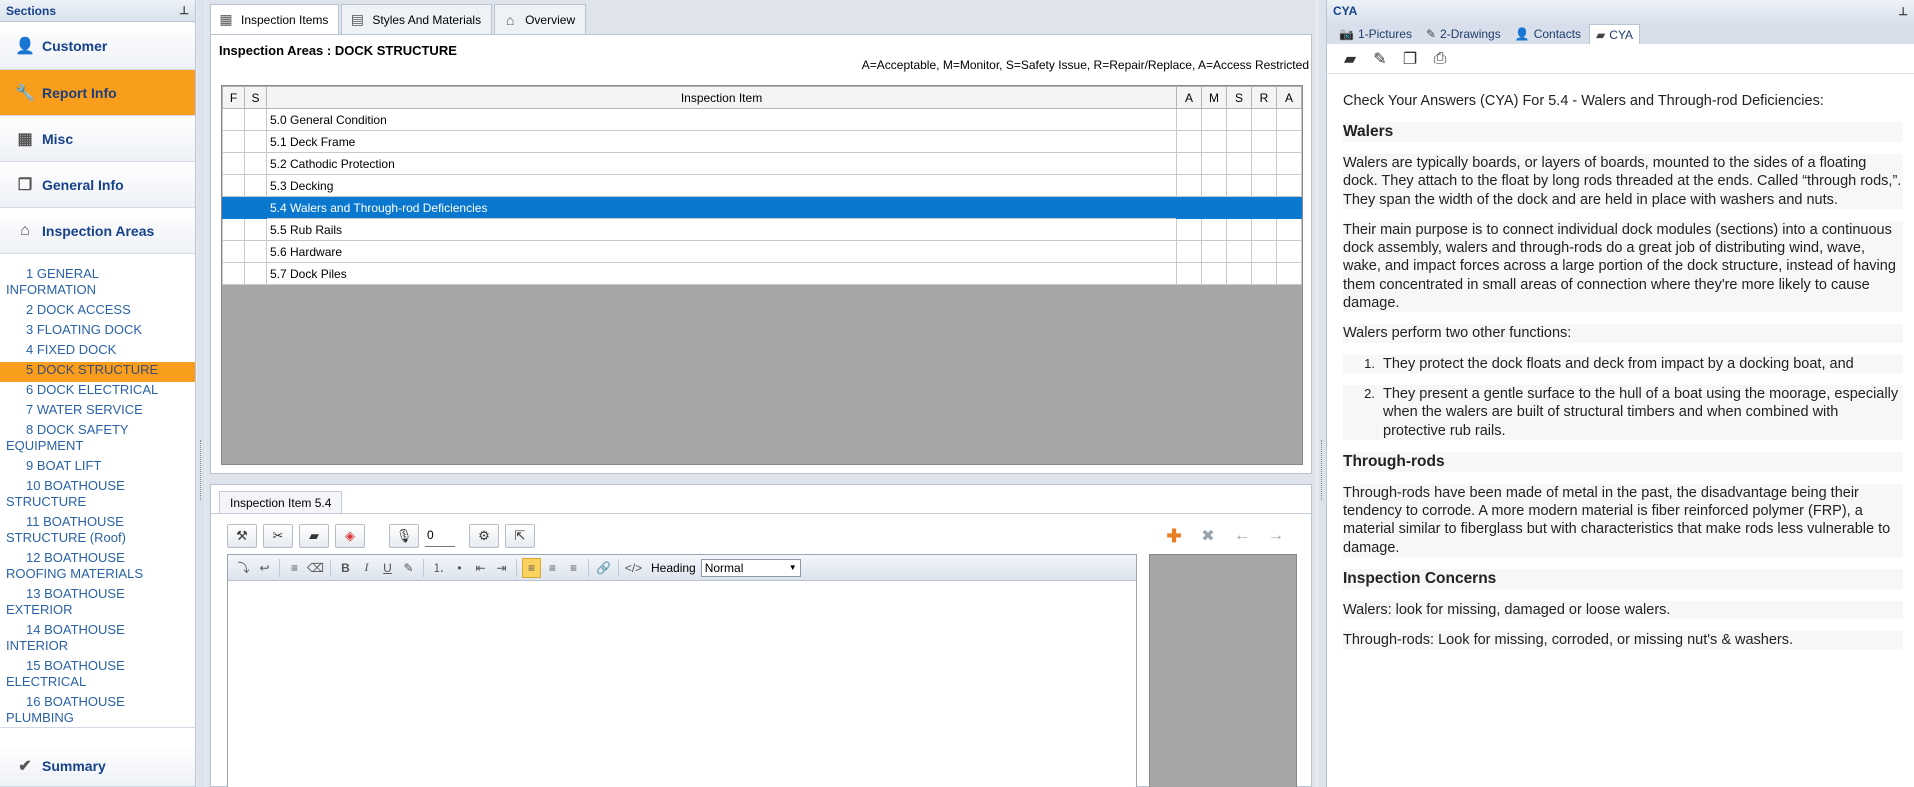  I want to click on editor-text-area, so click(682, 684).